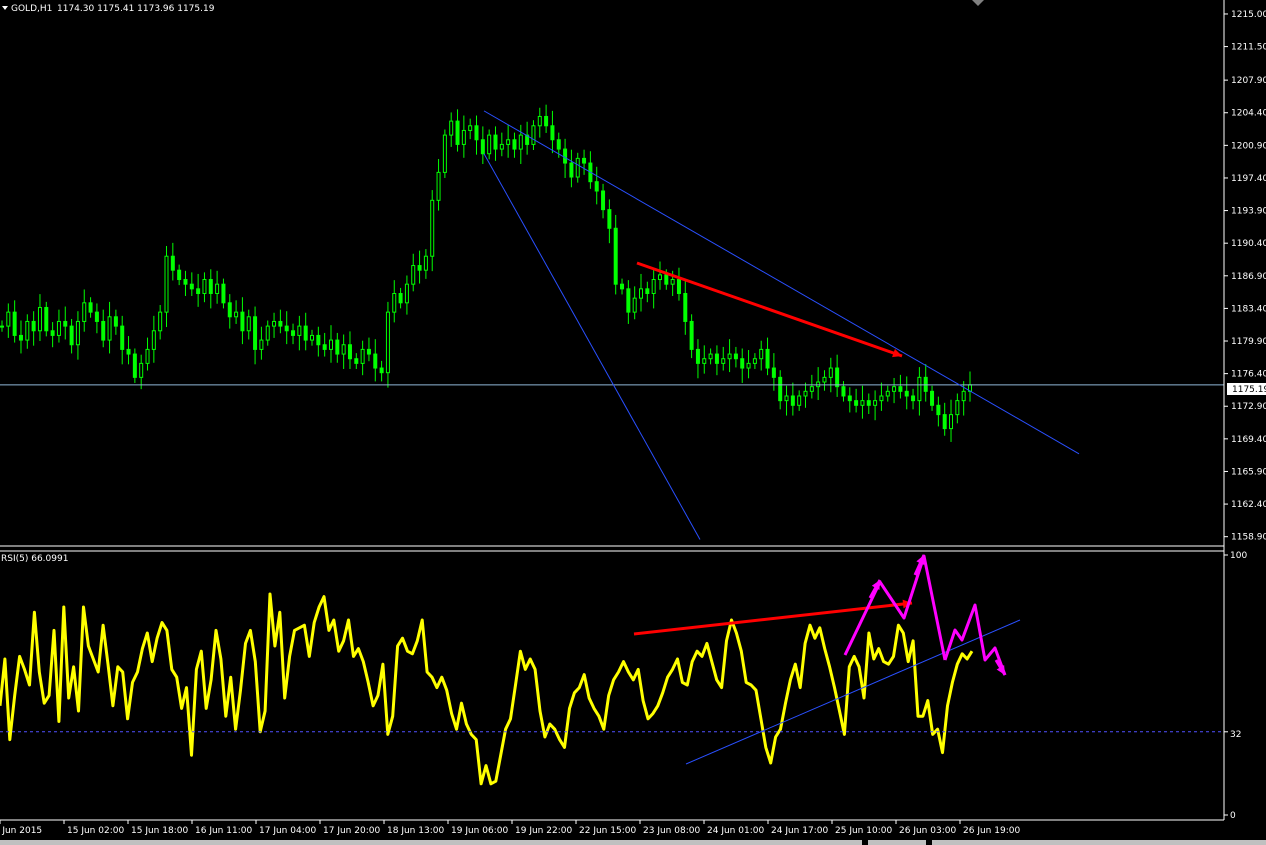 This screenshot has height=845, width=1266. Describe the element at coordinates (1248, 146) in the screenshot. I see `price-tick-label: 1200.90` at that location.